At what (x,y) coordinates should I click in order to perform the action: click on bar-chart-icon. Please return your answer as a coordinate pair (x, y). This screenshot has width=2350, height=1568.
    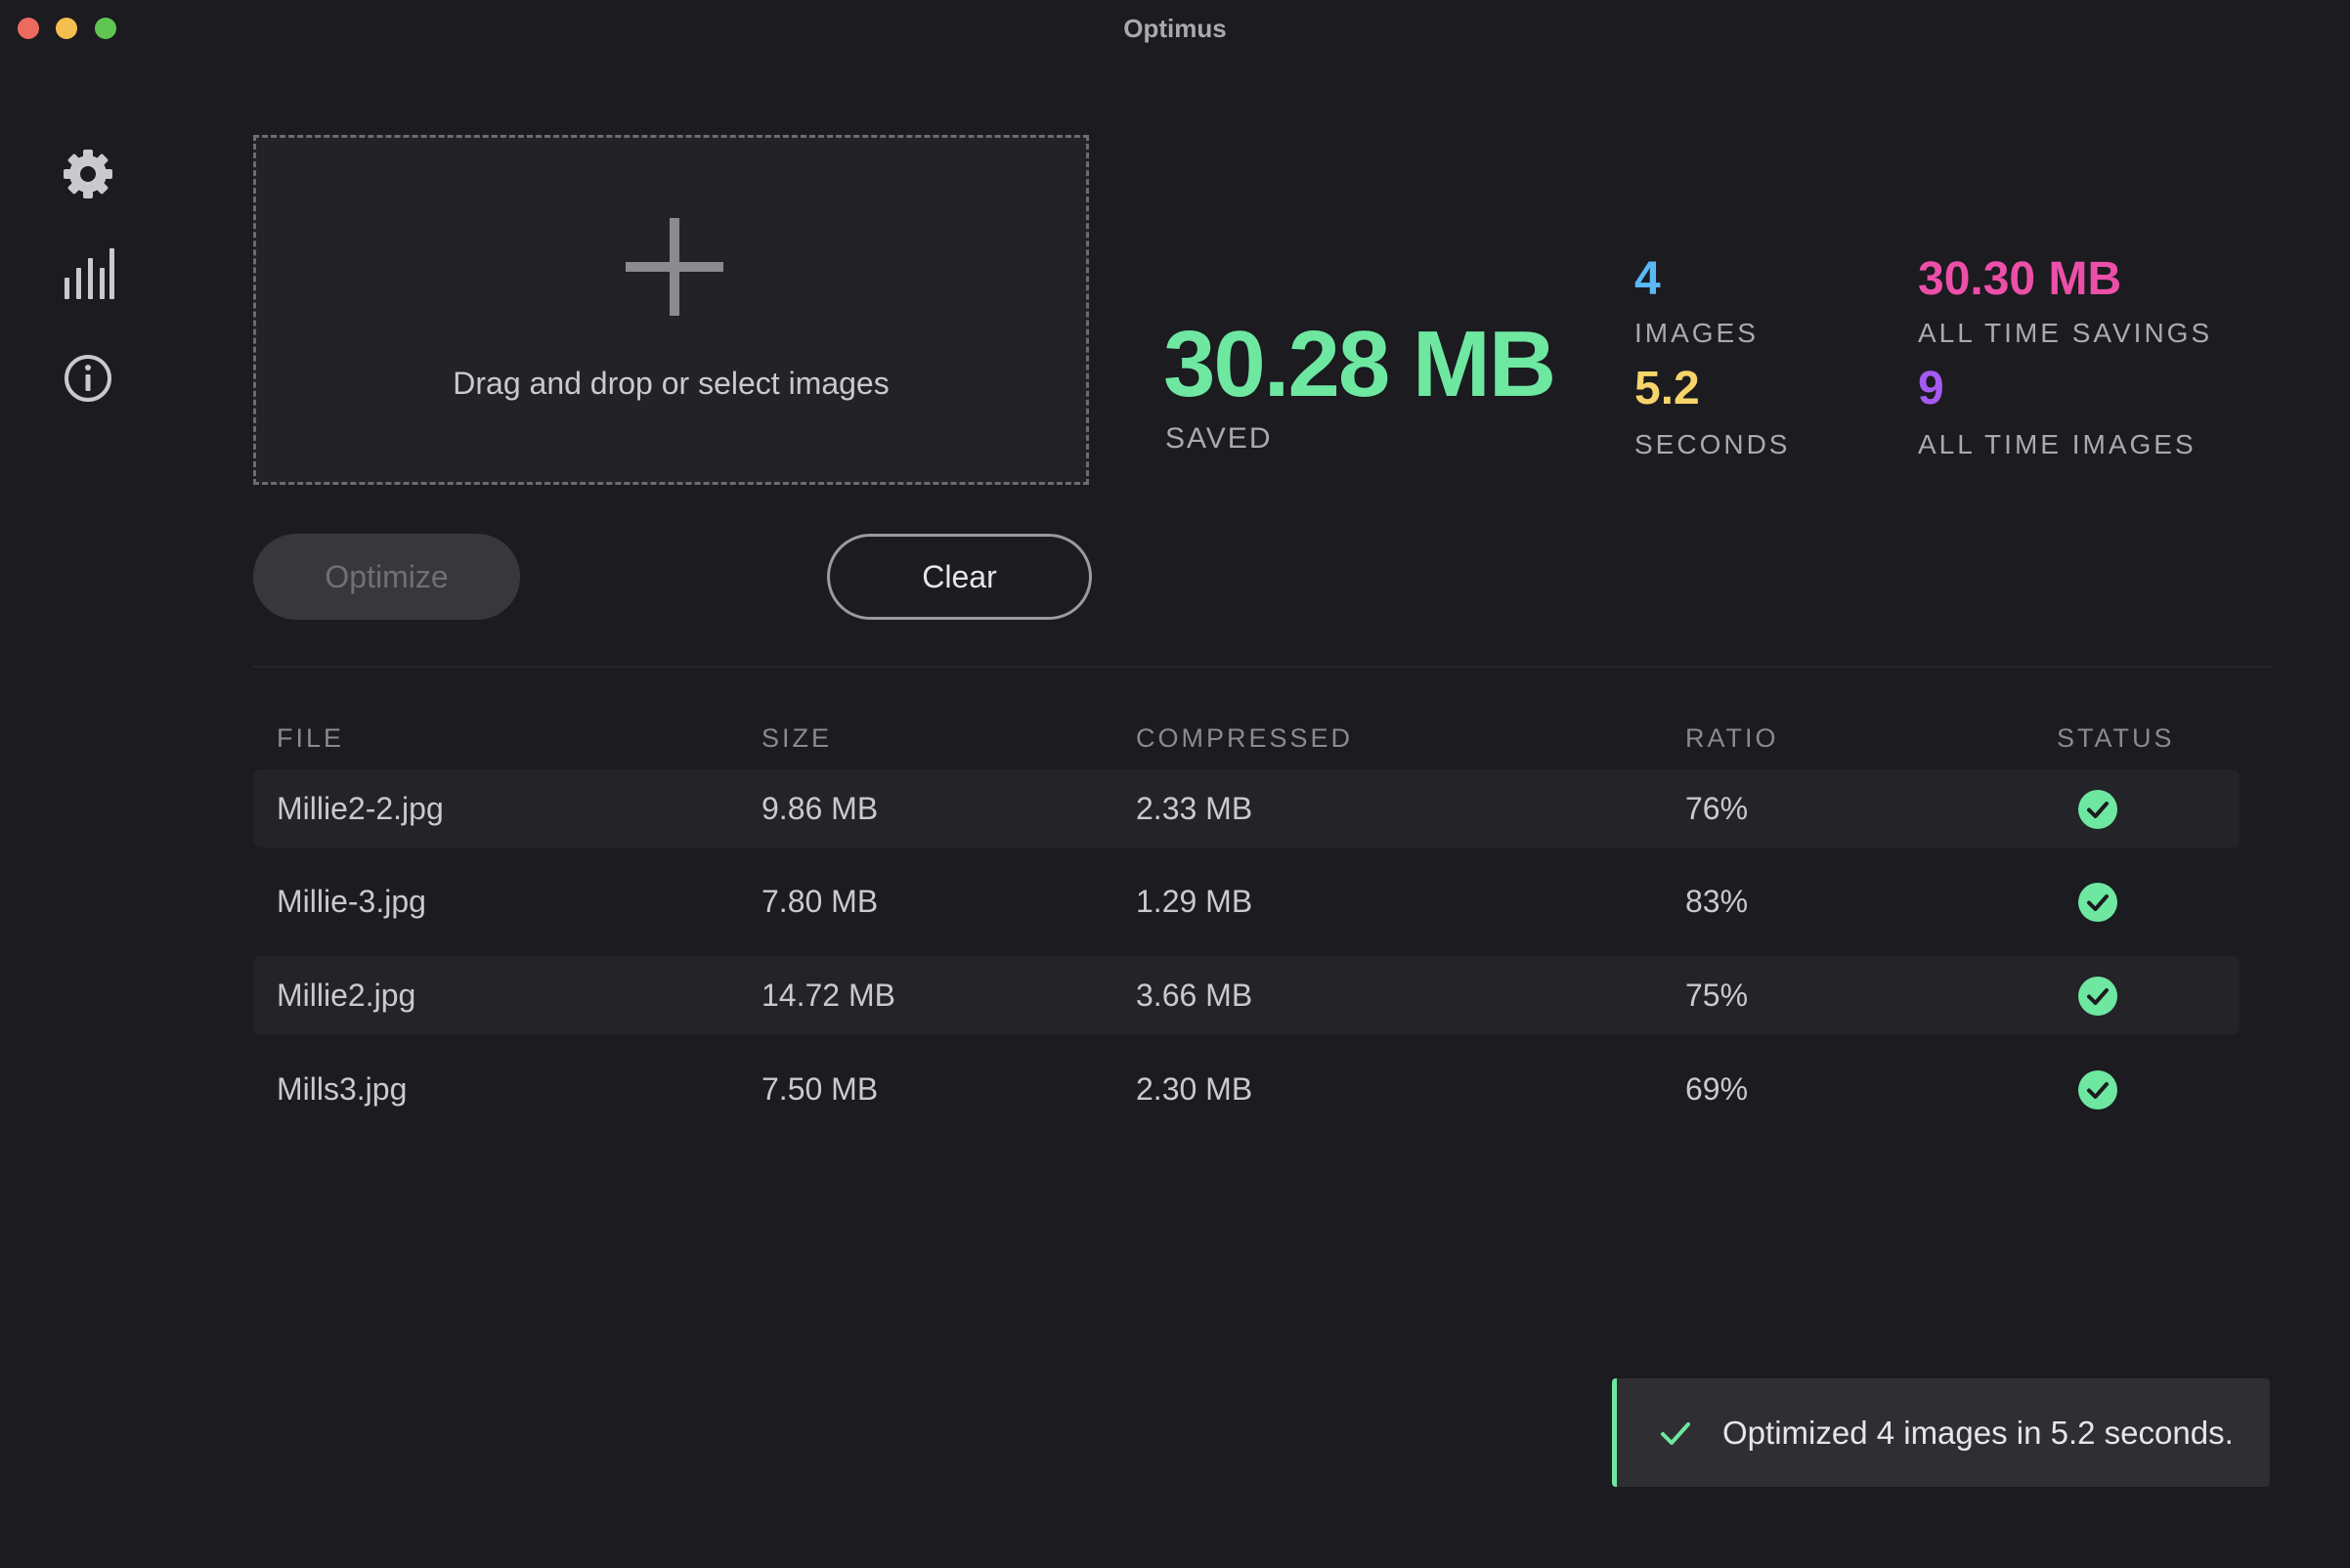
    Looking at the image, I should click on (89, 273).